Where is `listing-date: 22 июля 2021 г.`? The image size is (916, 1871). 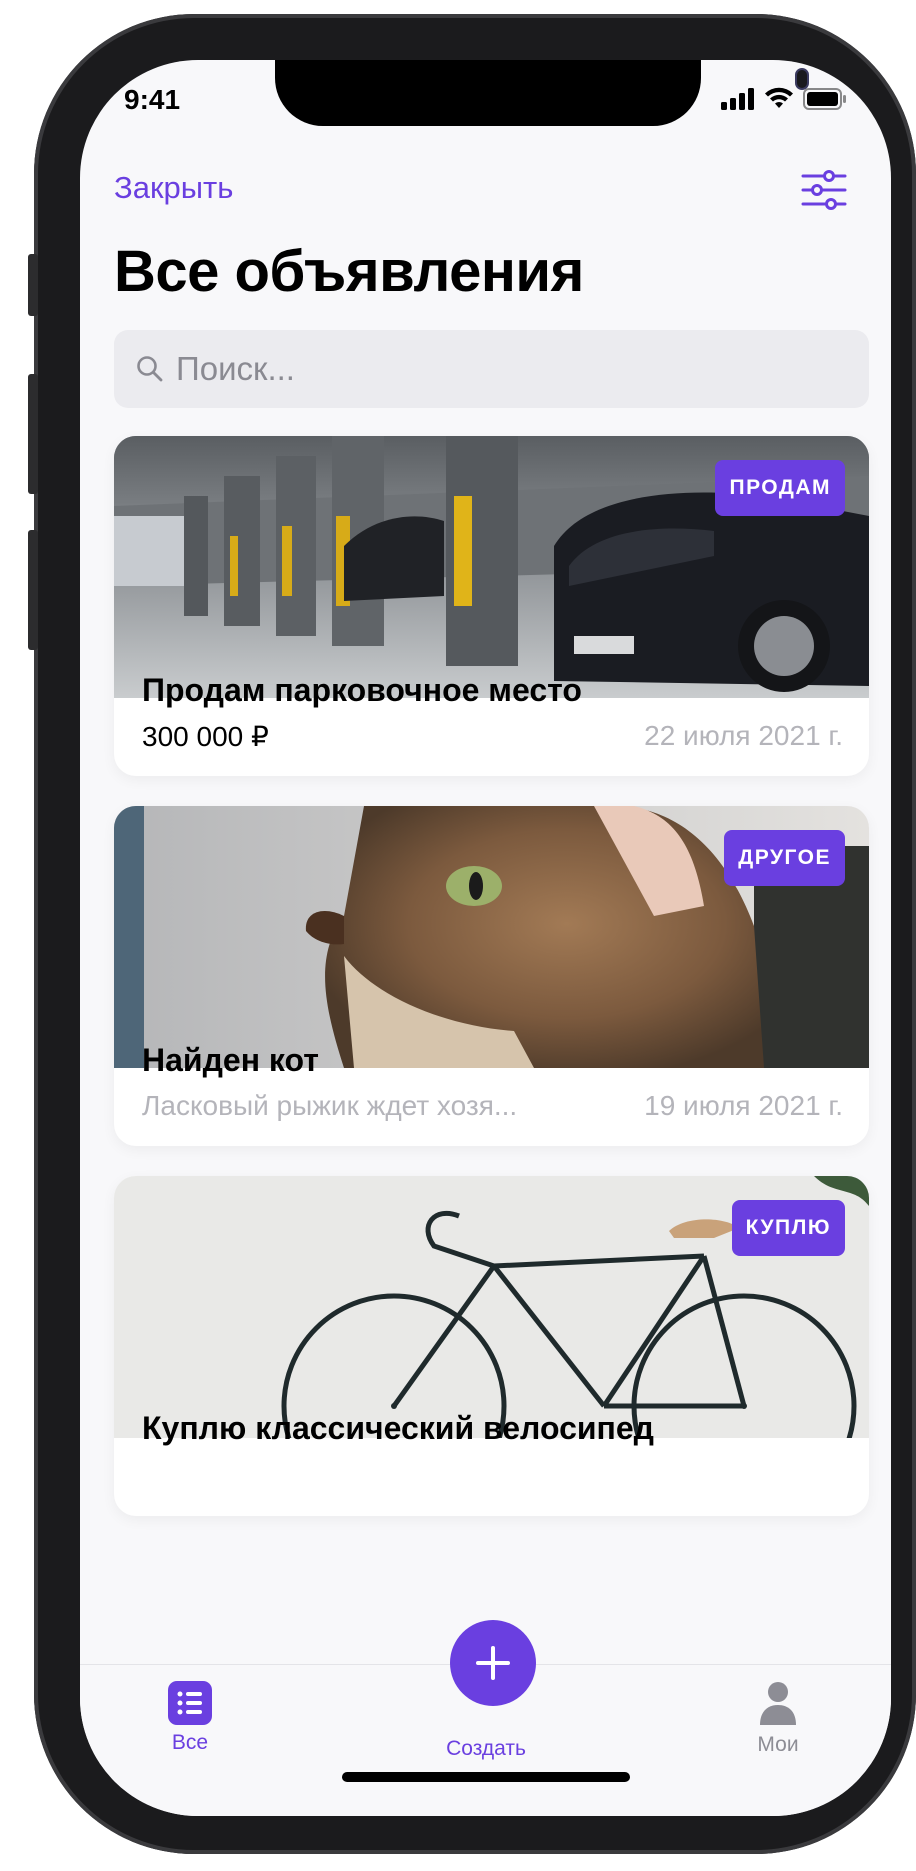 listing-date: 22 июля 2021 г. is located at coordinates (743, 735).